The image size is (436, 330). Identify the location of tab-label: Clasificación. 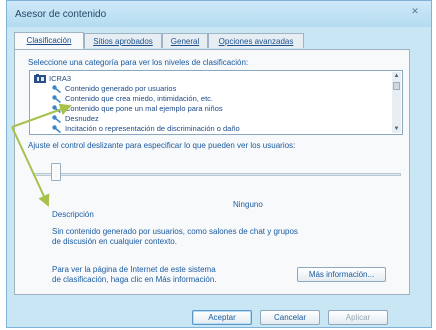
(49, 40).